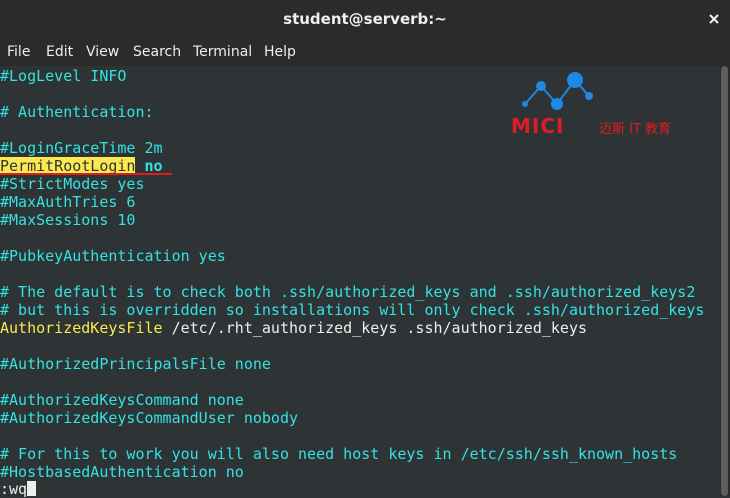  What do you see at coordinates (81, 148) in the screenshot?
I see `terminal-line: #LoginGraceTime 2m` at bounding box center [81, 148].